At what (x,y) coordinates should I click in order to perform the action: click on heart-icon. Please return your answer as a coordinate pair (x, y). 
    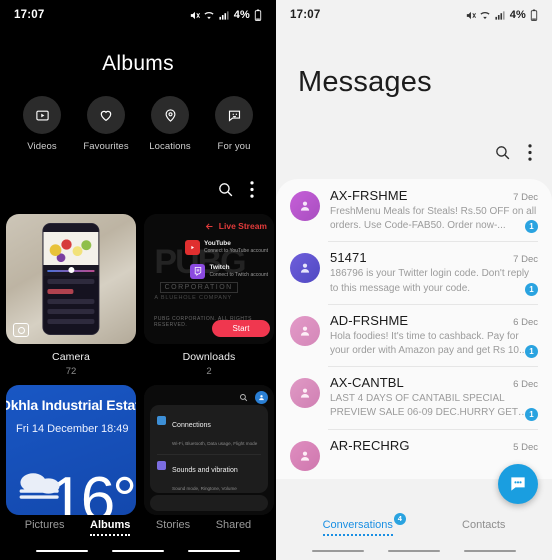
    Looking at the image, I should click on (106, 116).